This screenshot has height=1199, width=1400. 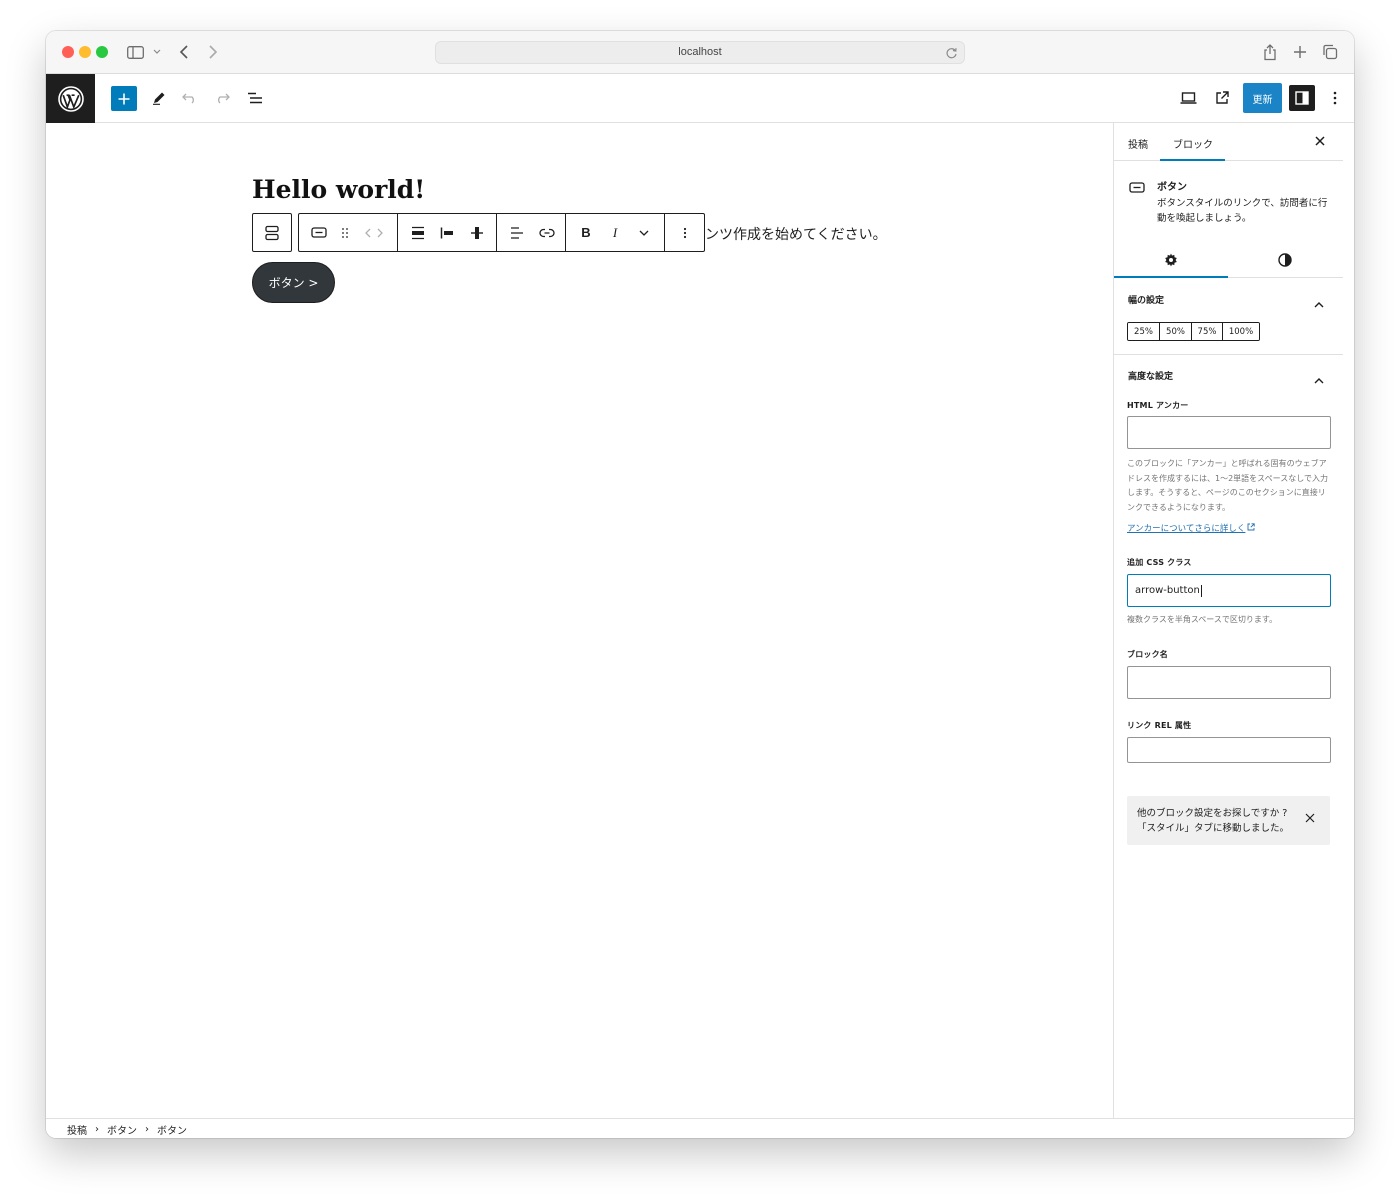 What do you see at coordinates (190, 98) in the screenshot?
I see `undo-button` at bounding box center [190, 98].